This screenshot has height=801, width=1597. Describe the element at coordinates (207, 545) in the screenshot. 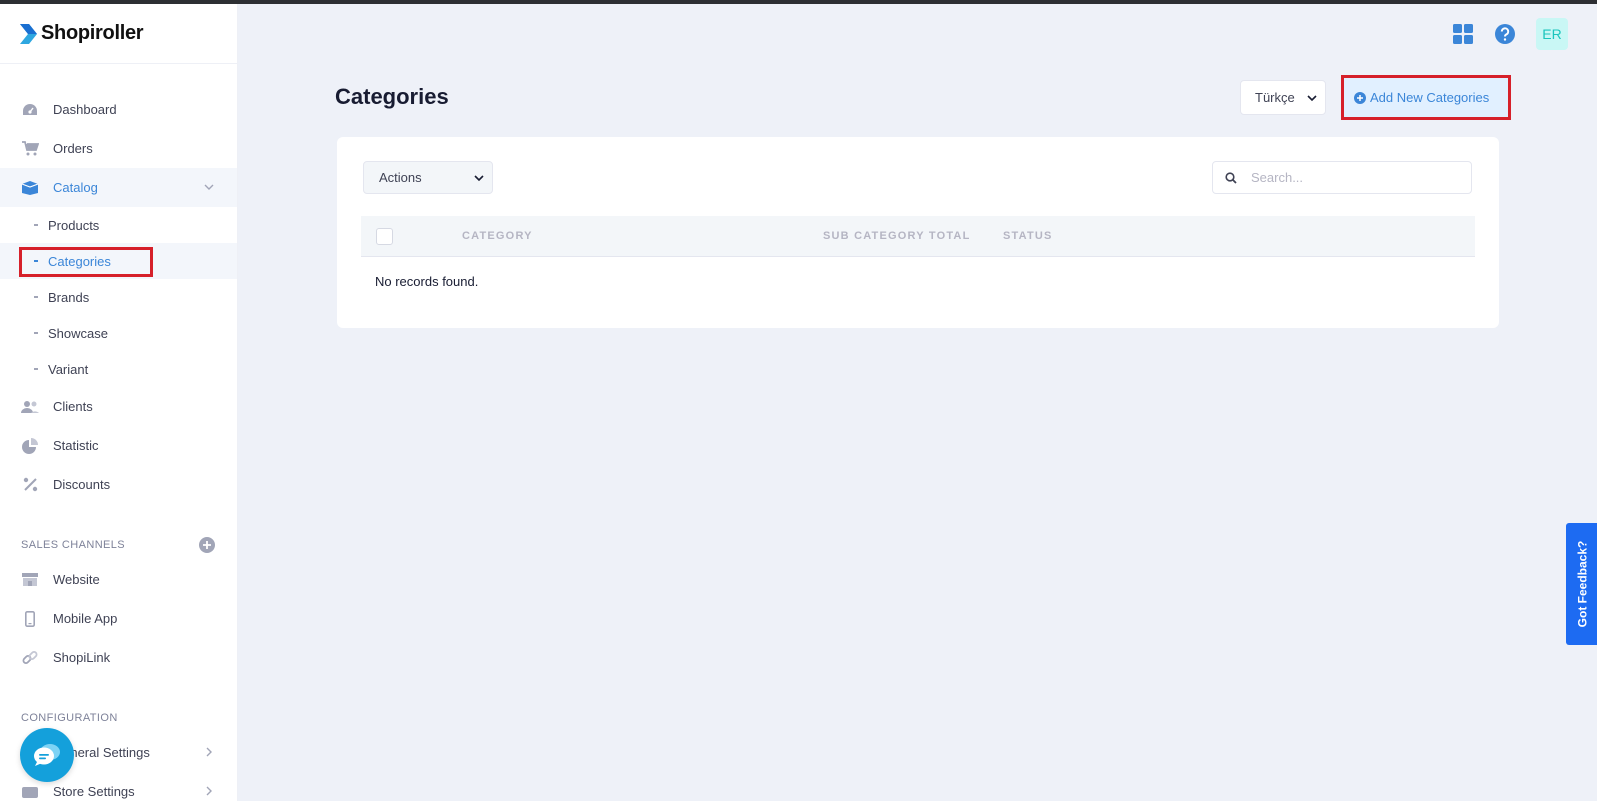

I see `add-channel-icon` at that location.